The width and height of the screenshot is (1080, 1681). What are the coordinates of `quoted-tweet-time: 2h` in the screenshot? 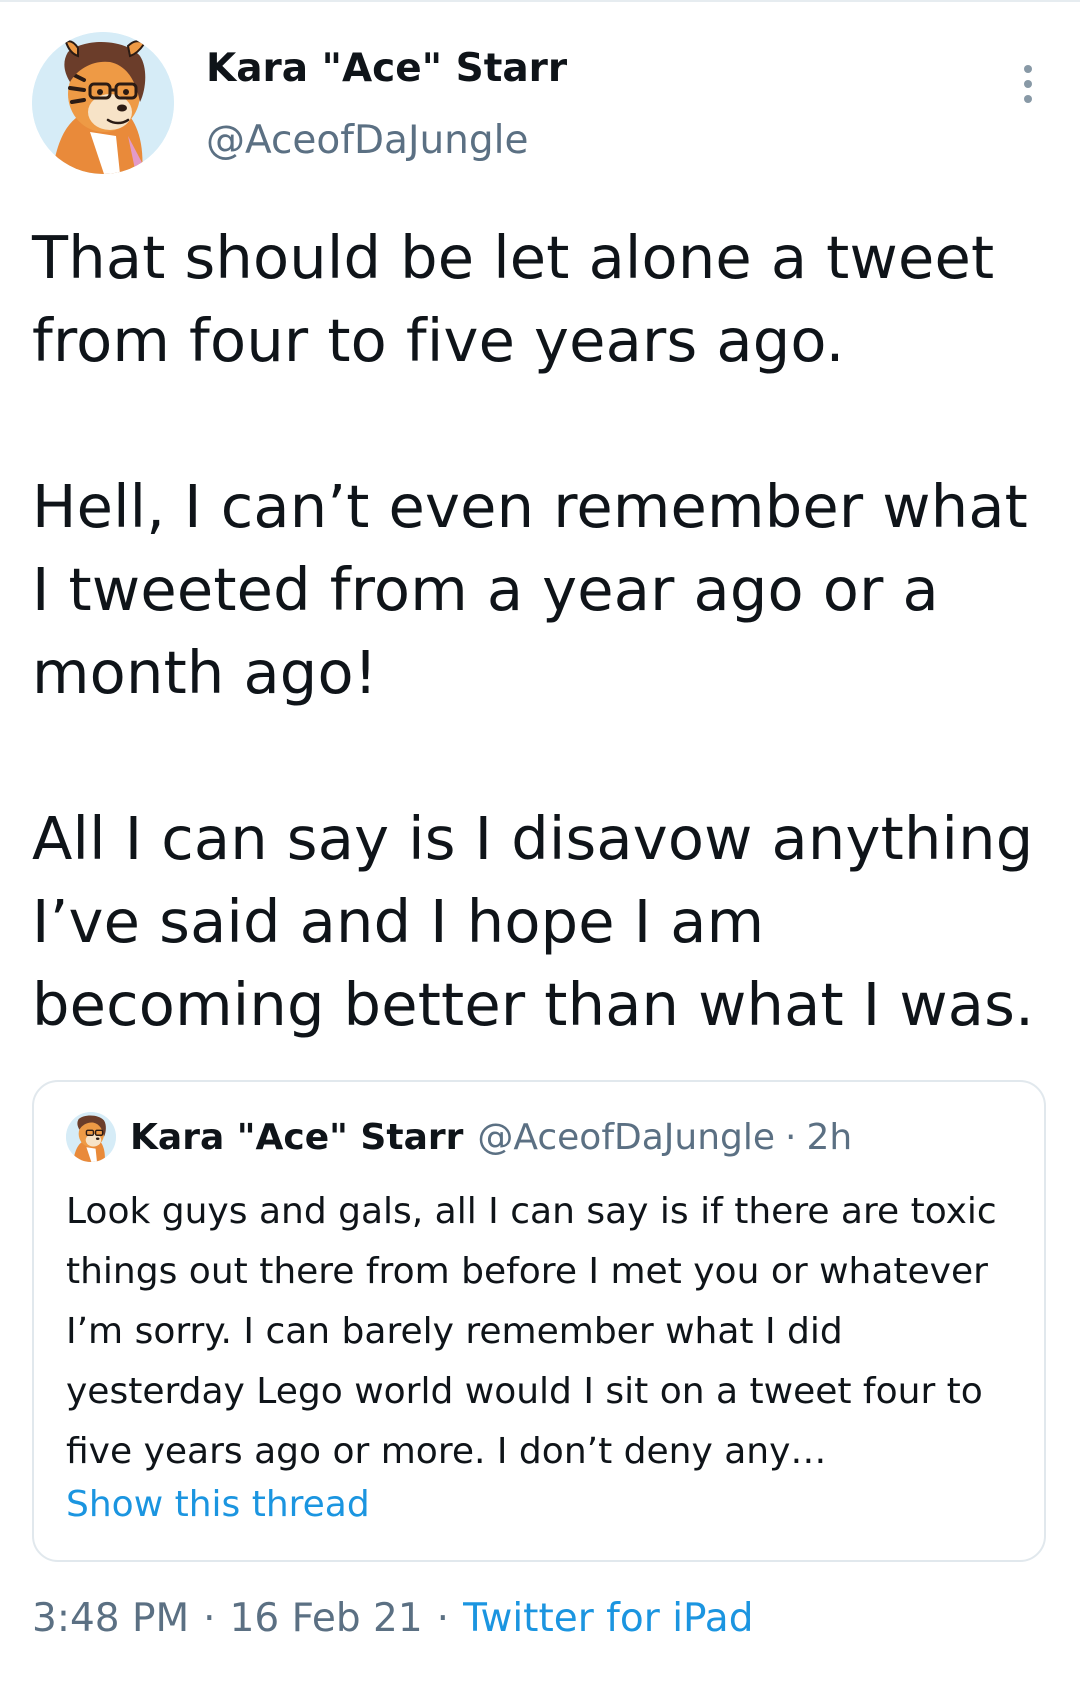 It's located at (829, 1137).